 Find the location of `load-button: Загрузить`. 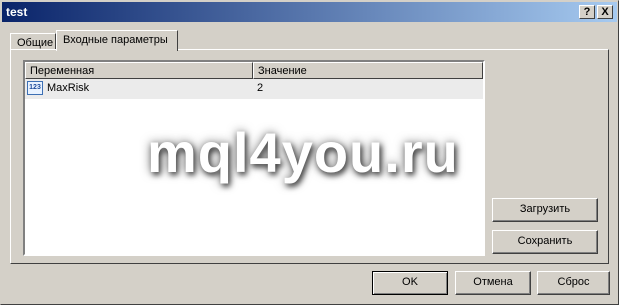

load-button: Загрузить is located at coordinates (545, 210).